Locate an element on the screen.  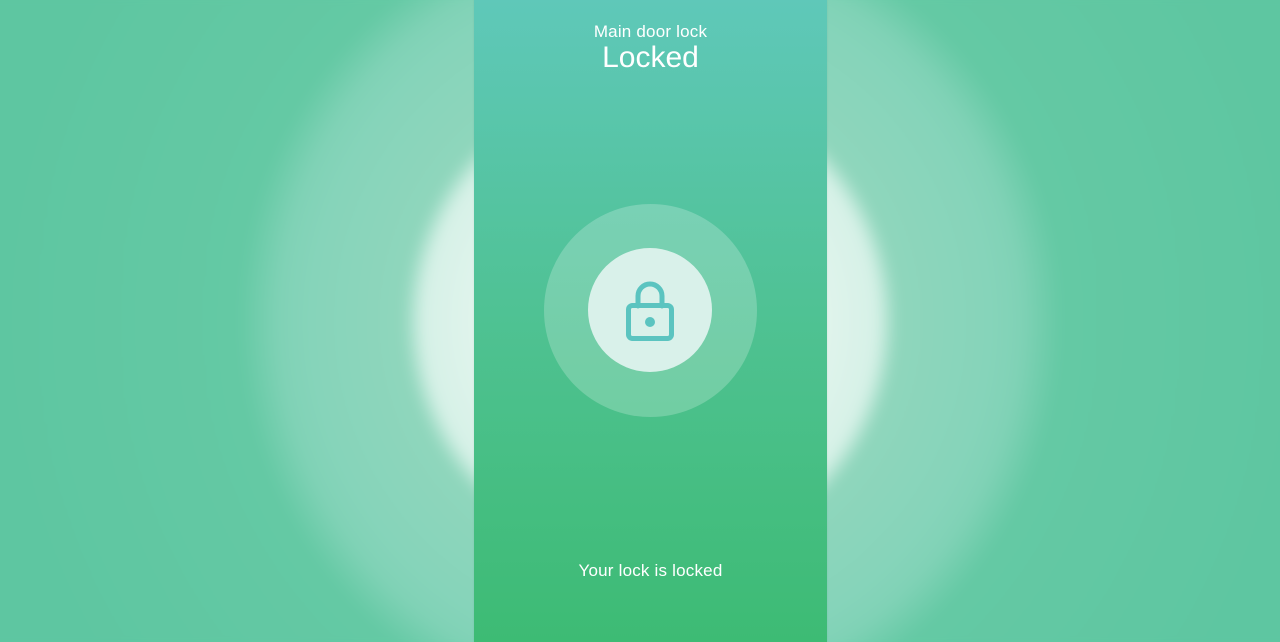
lock-state-title: Locked is located at coordinates (650, 57).